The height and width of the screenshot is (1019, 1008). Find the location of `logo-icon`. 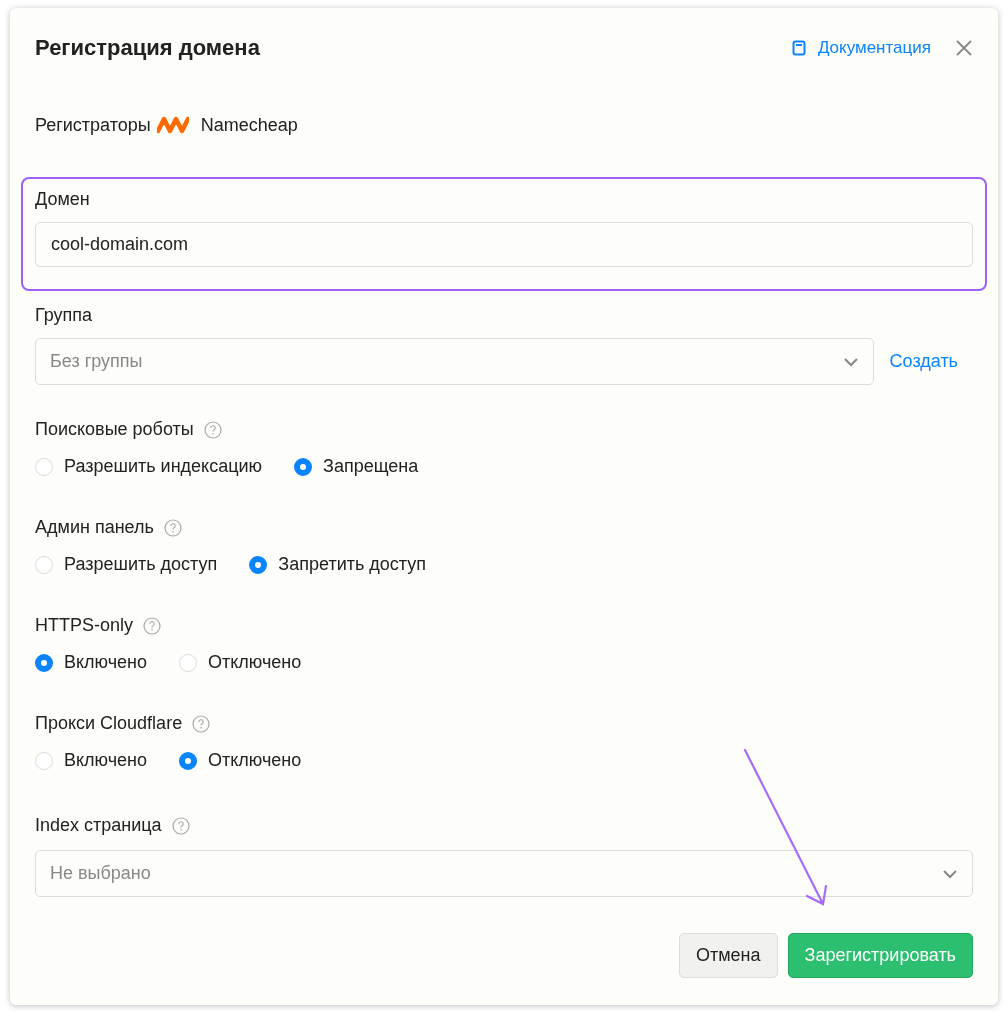

logo-icon is located at coordinates (172, 125).